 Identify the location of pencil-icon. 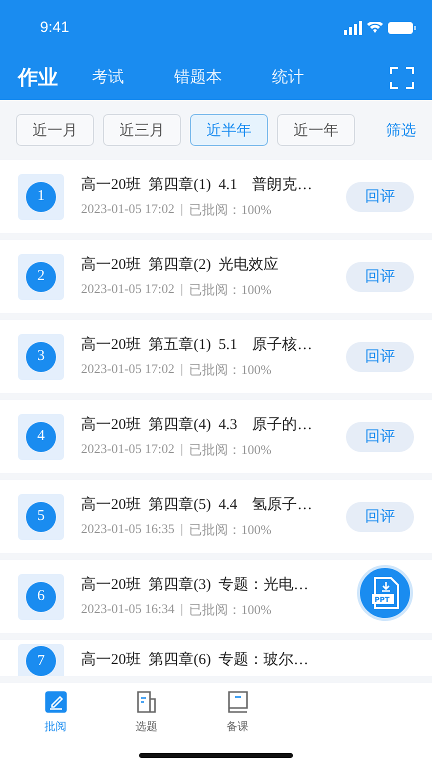
(55, 702).